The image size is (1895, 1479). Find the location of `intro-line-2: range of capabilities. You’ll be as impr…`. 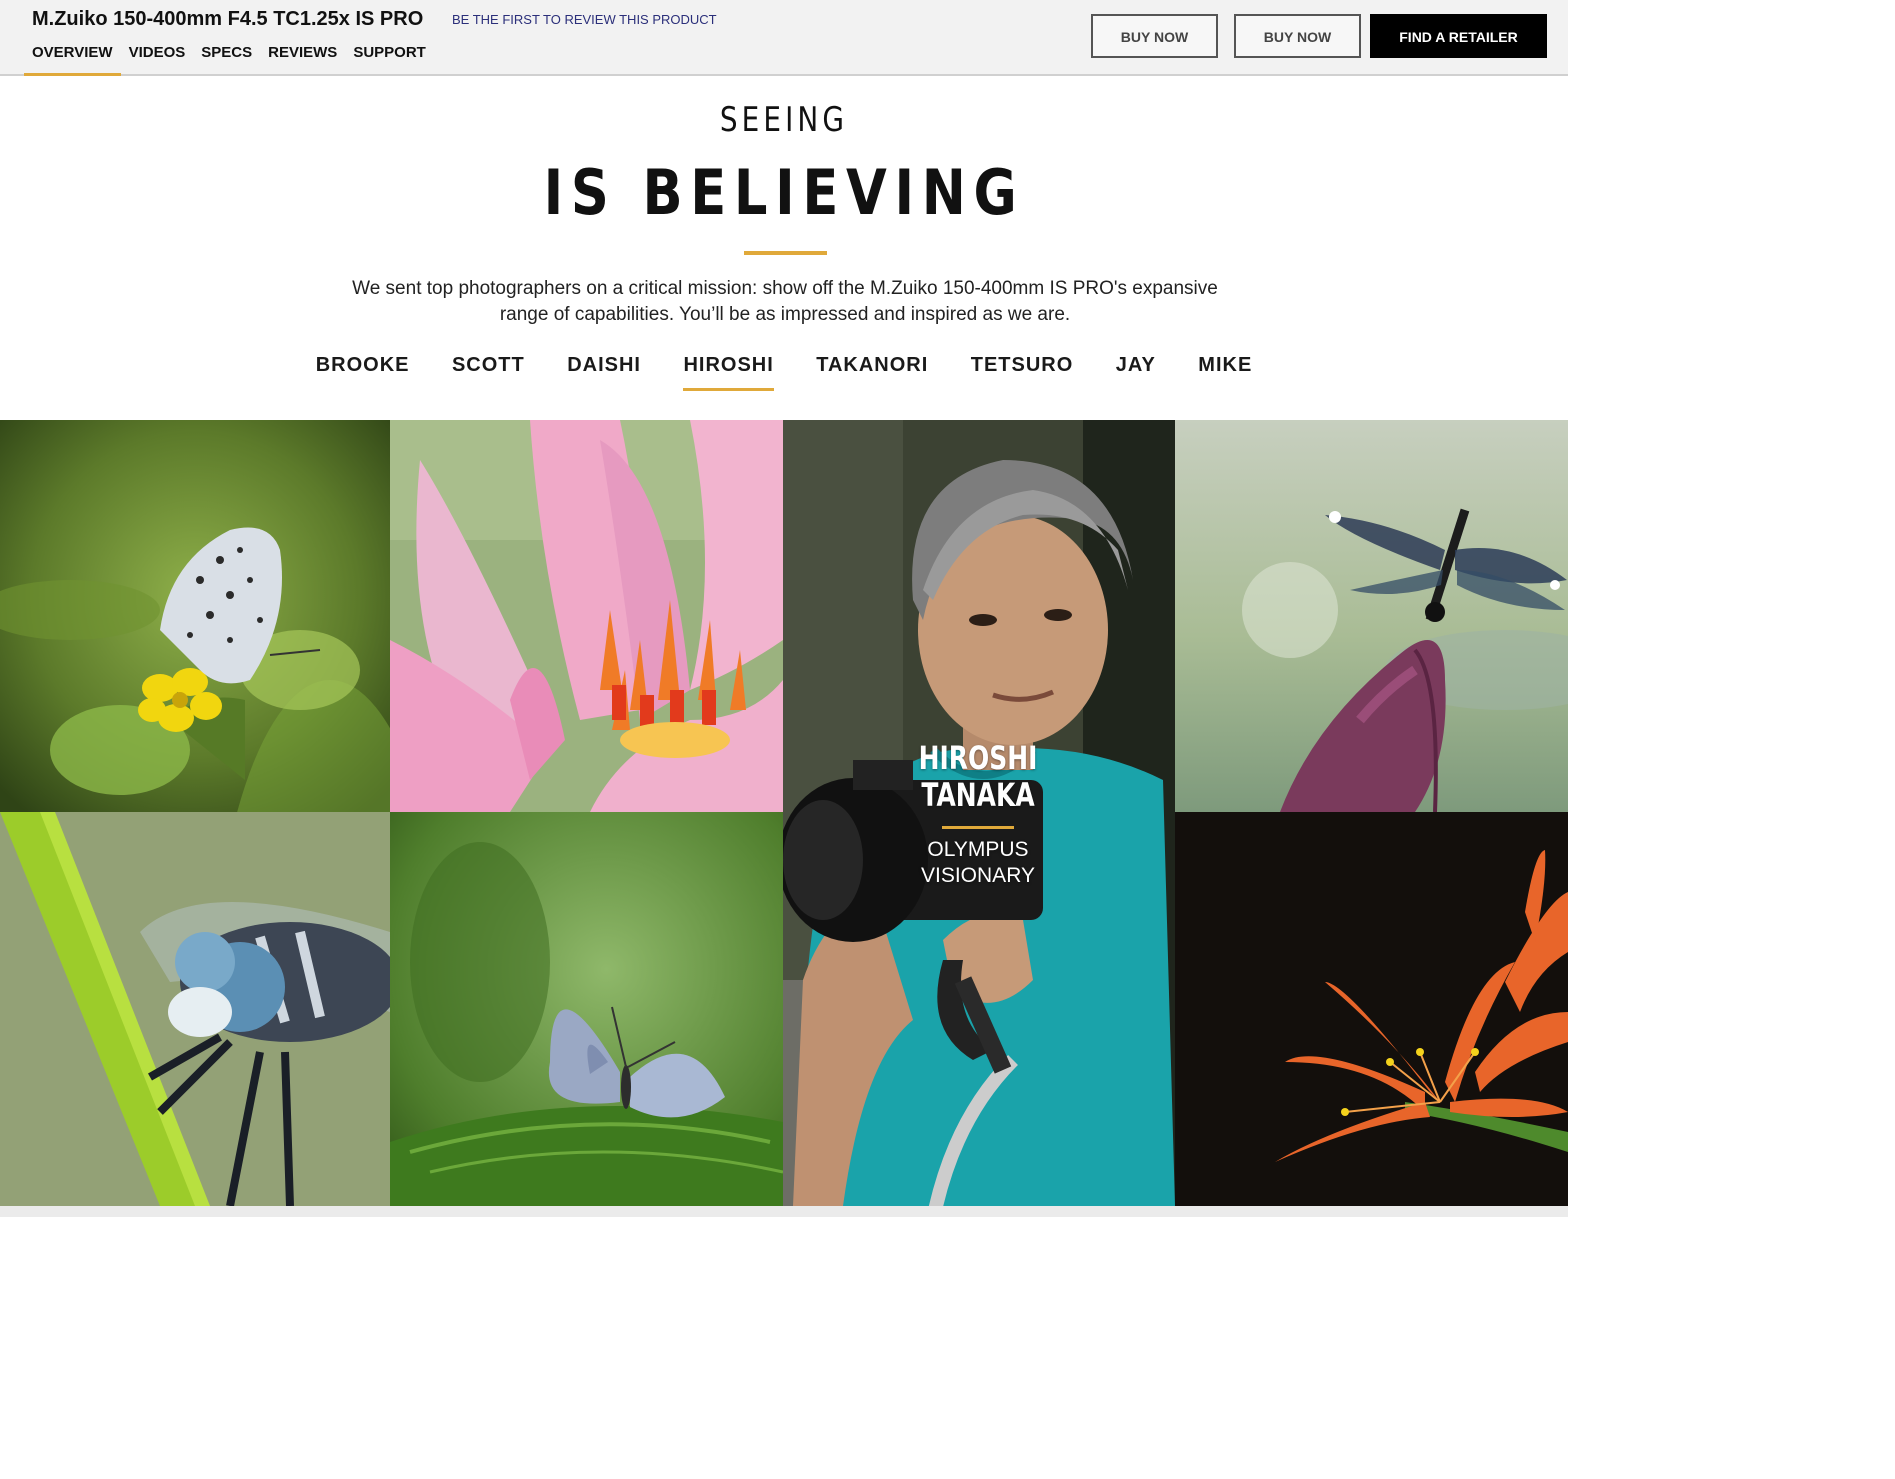

intro-line-2: range of capabilities. You’ll be as impr… is located at coordinates (785, 314).